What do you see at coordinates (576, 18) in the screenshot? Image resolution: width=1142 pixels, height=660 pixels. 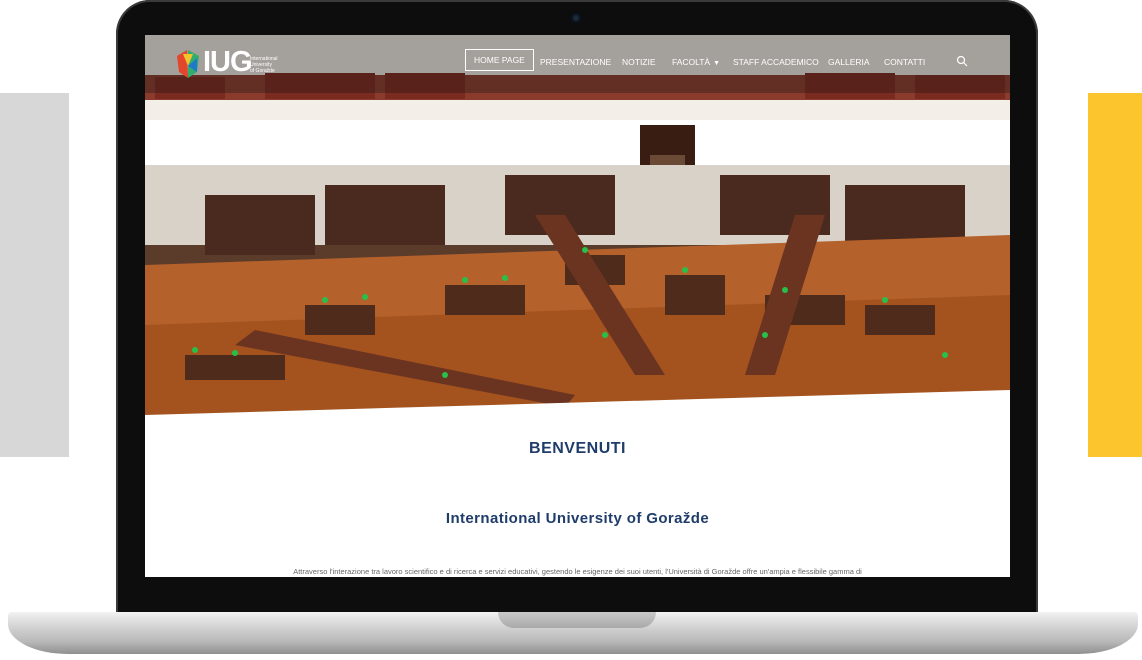 I see `camera-icon` at bounding box center [576, 18].